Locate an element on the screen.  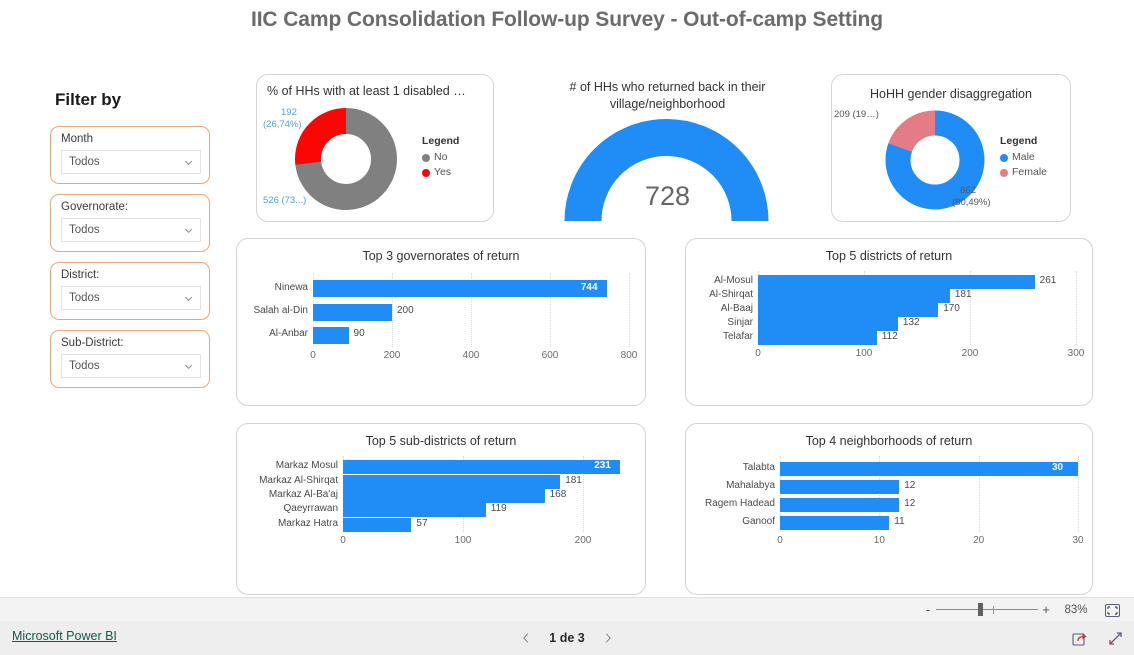
slicer-month-value: Todos is located at coordinates (84, 162).